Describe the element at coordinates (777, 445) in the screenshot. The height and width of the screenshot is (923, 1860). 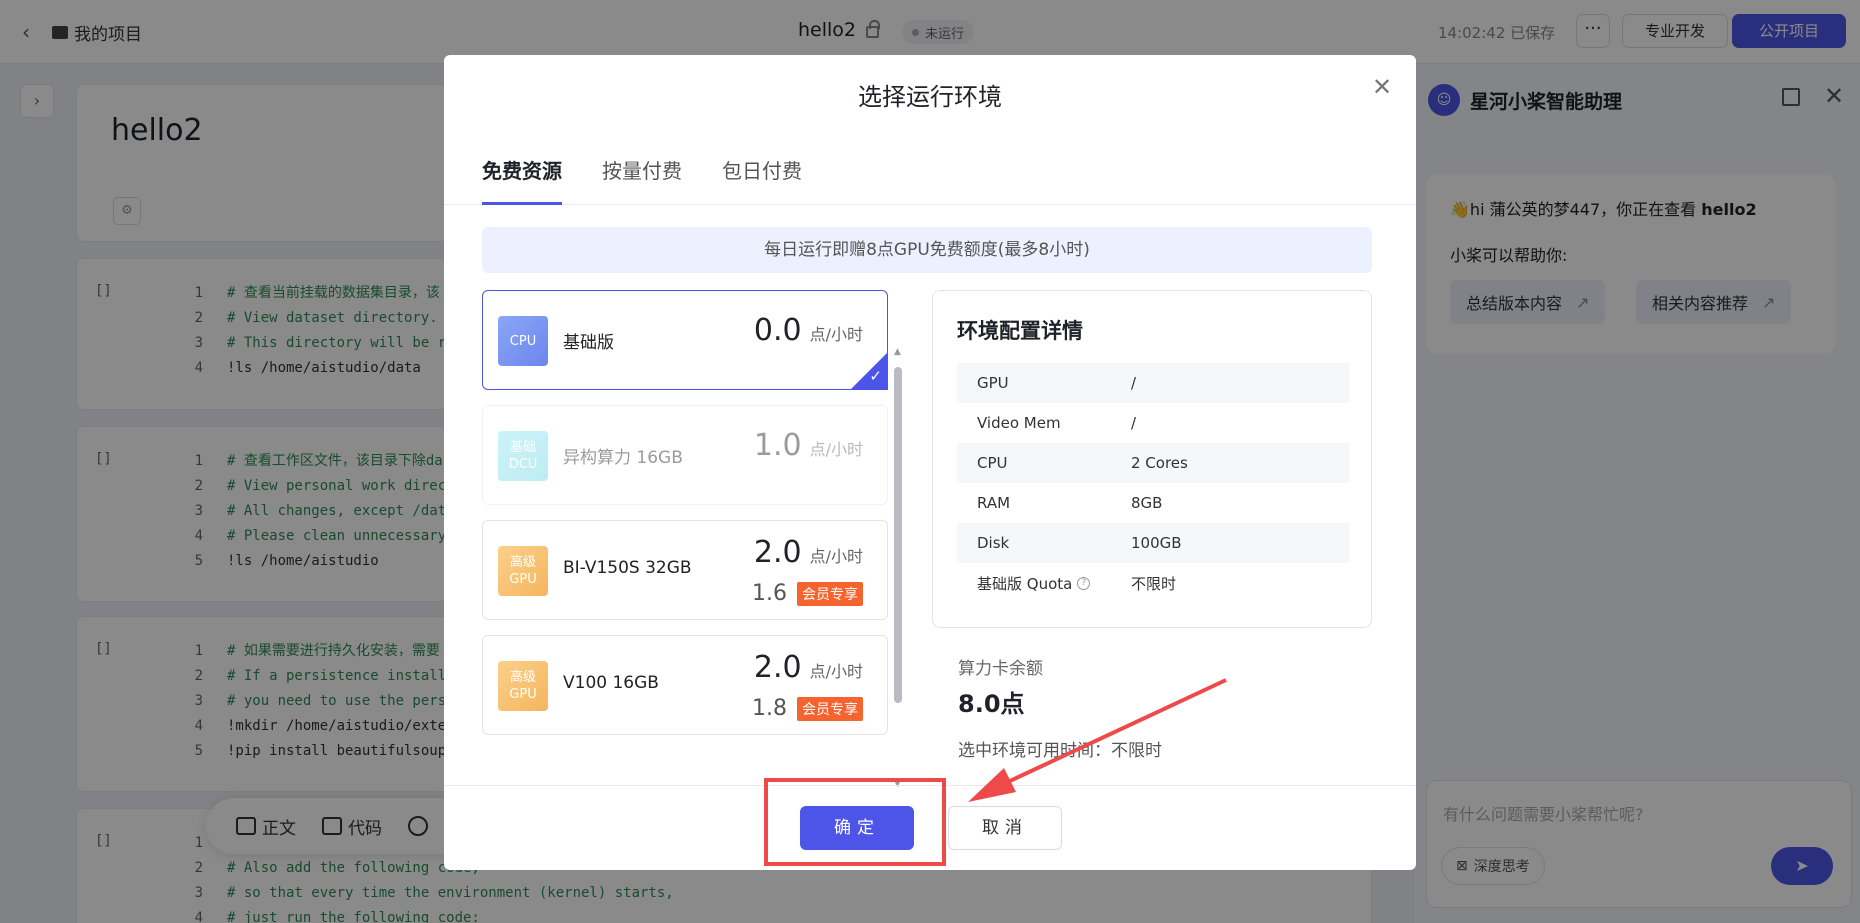
I see `price-value: 1.0` at that location.